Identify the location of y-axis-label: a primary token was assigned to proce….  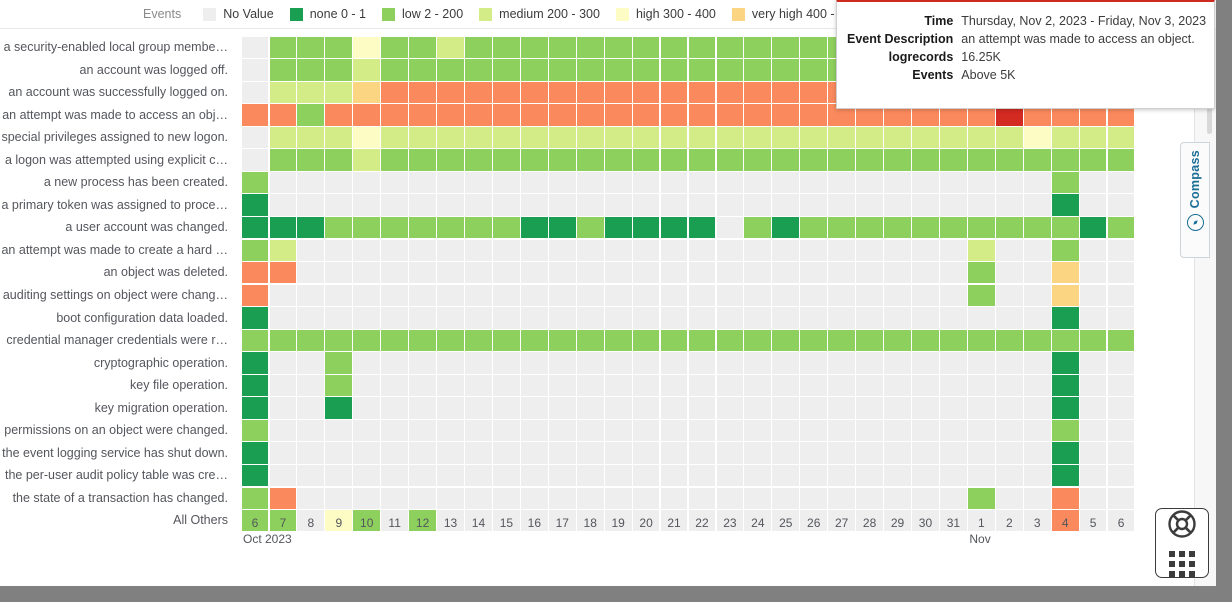
(118, 205).